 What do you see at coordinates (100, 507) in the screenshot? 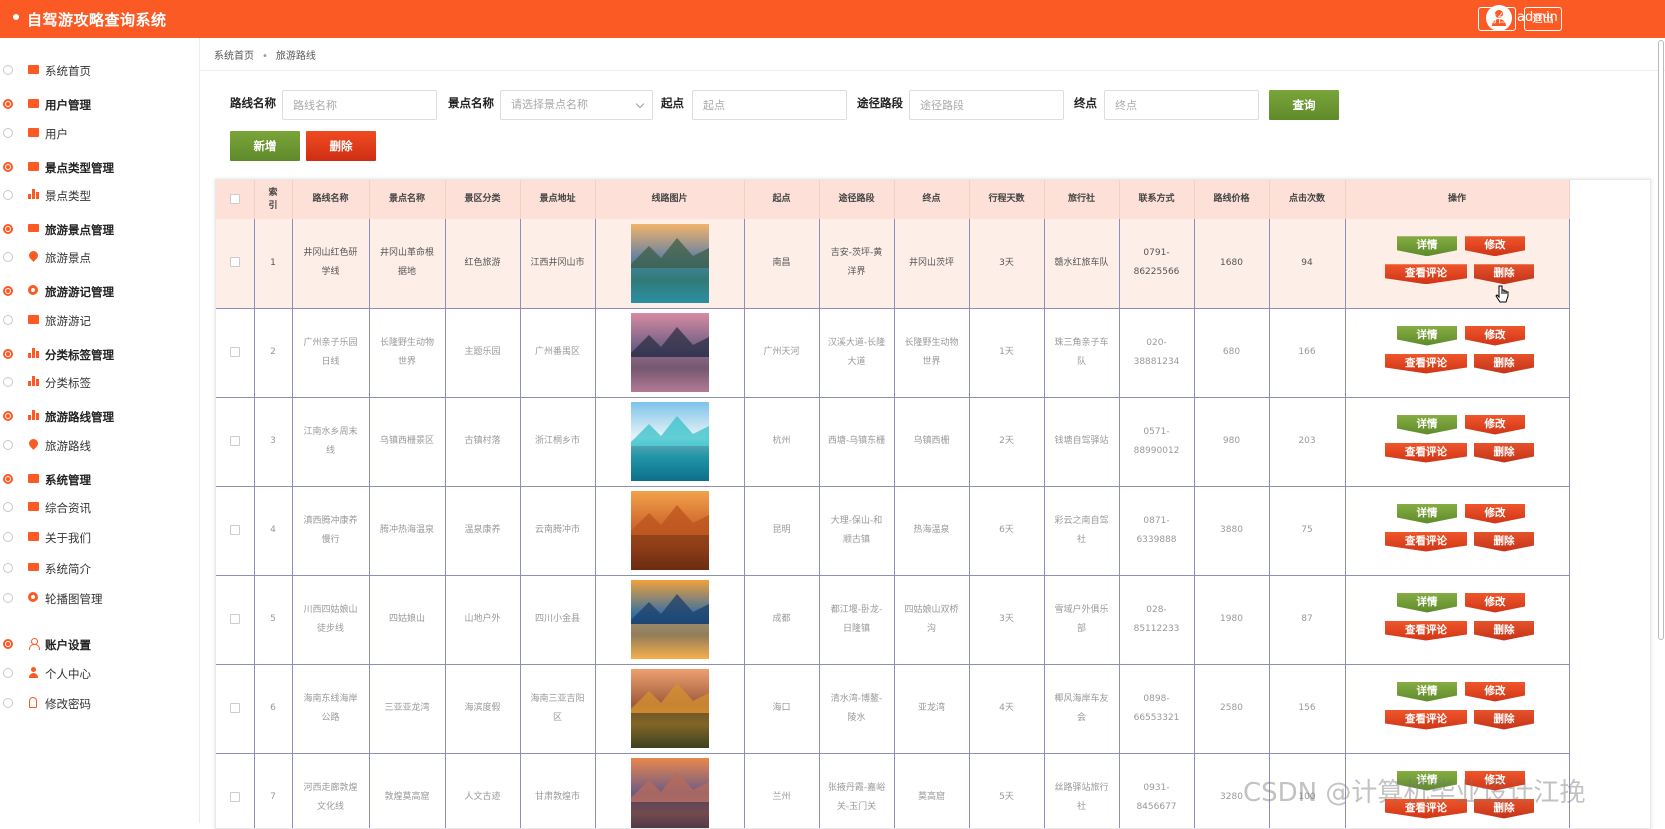
I see `sidebar-item-14: 综合资讯` at bounding box center [100, 507].